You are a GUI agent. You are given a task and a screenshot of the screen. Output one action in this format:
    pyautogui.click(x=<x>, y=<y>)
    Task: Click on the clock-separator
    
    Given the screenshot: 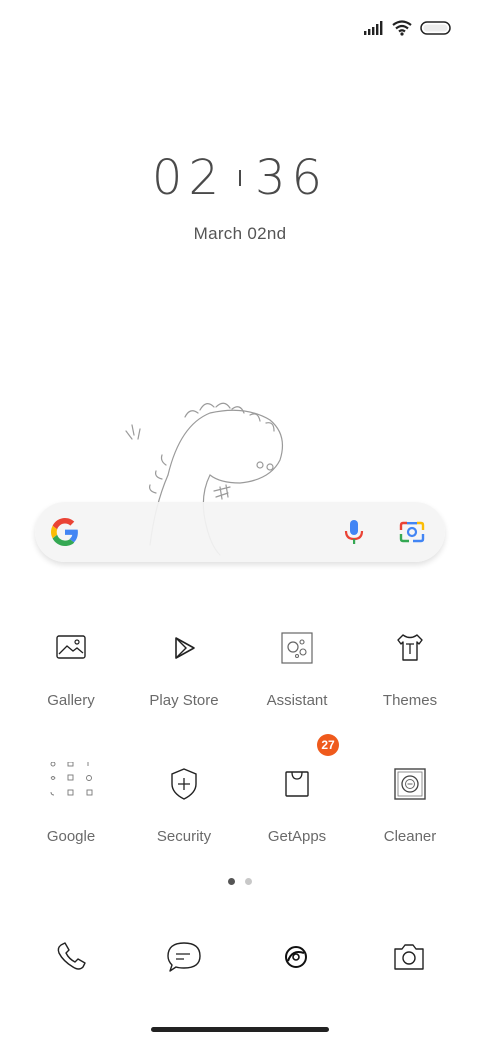 What is the action you would take?
    pyautogui.click(x=240, y=178)
    